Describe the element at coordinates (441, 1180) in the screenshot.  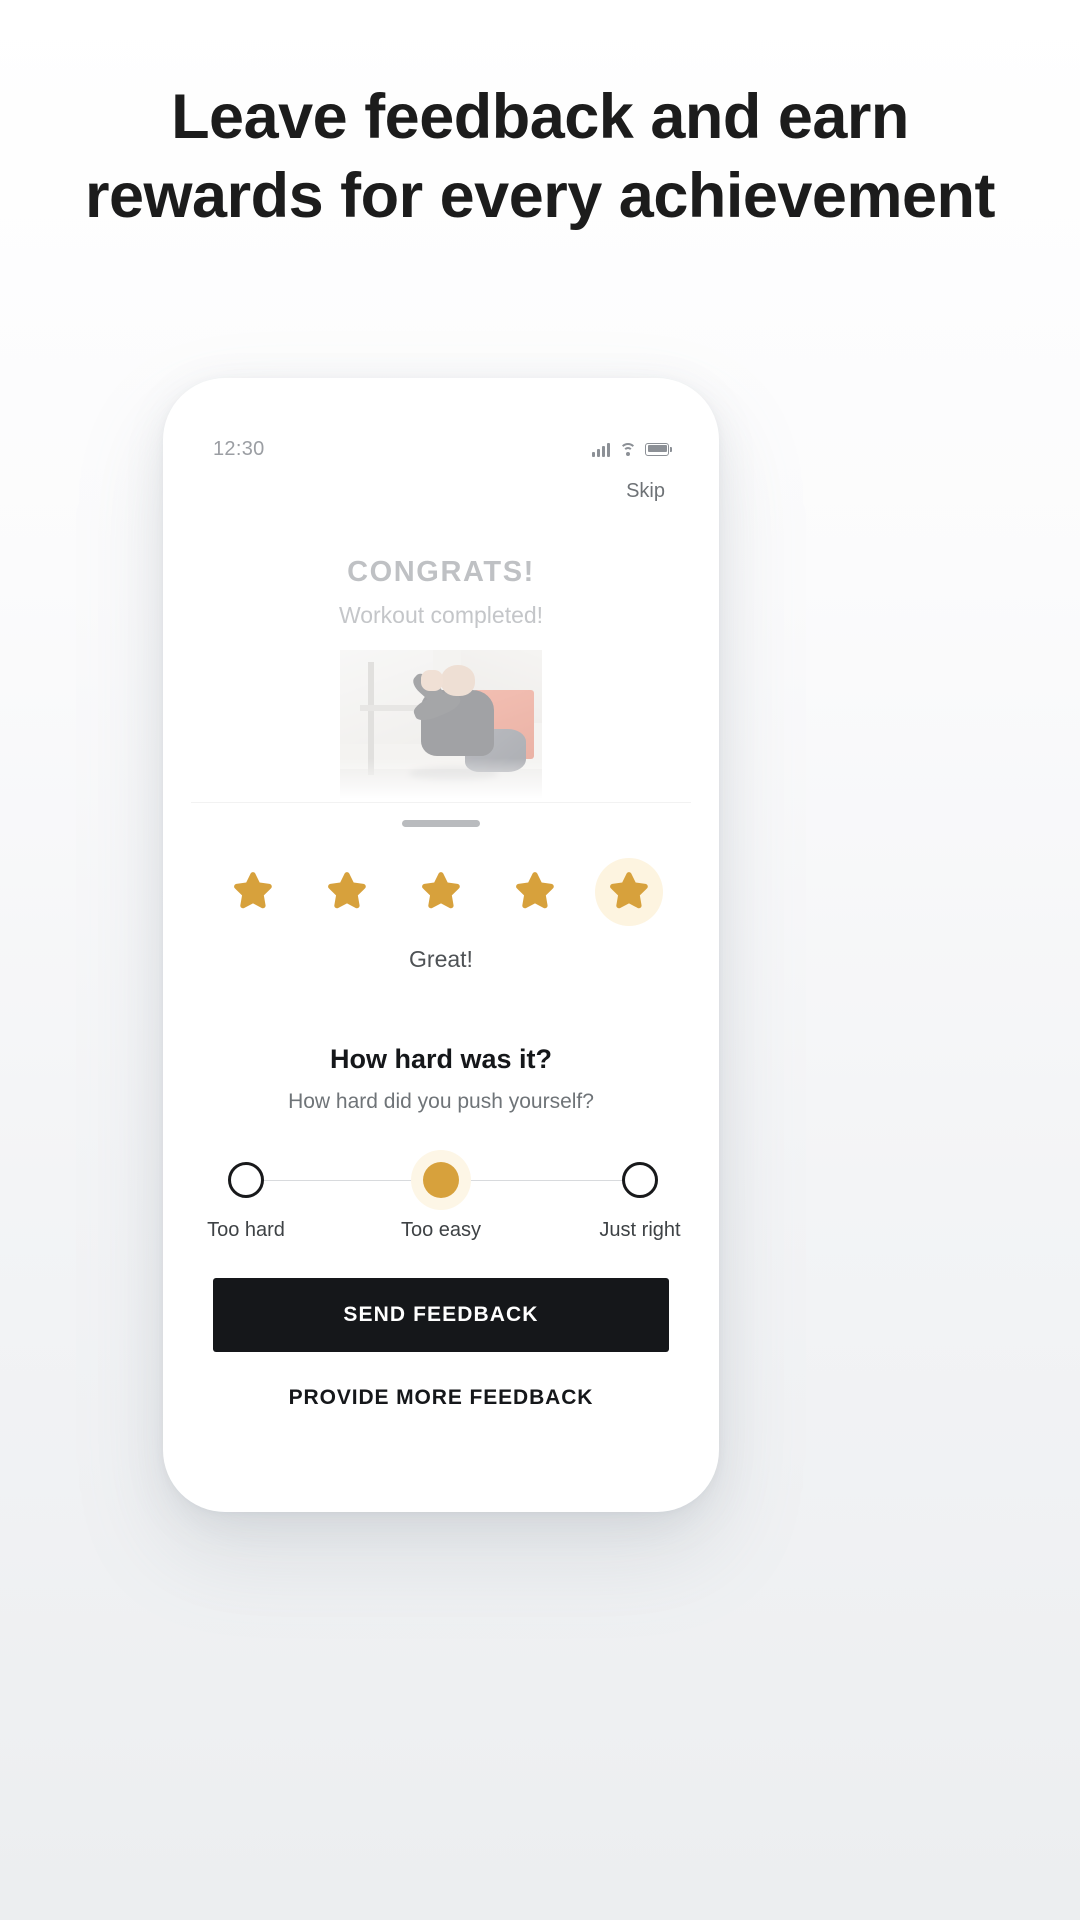
I see `radio-selected-icon` at that location.